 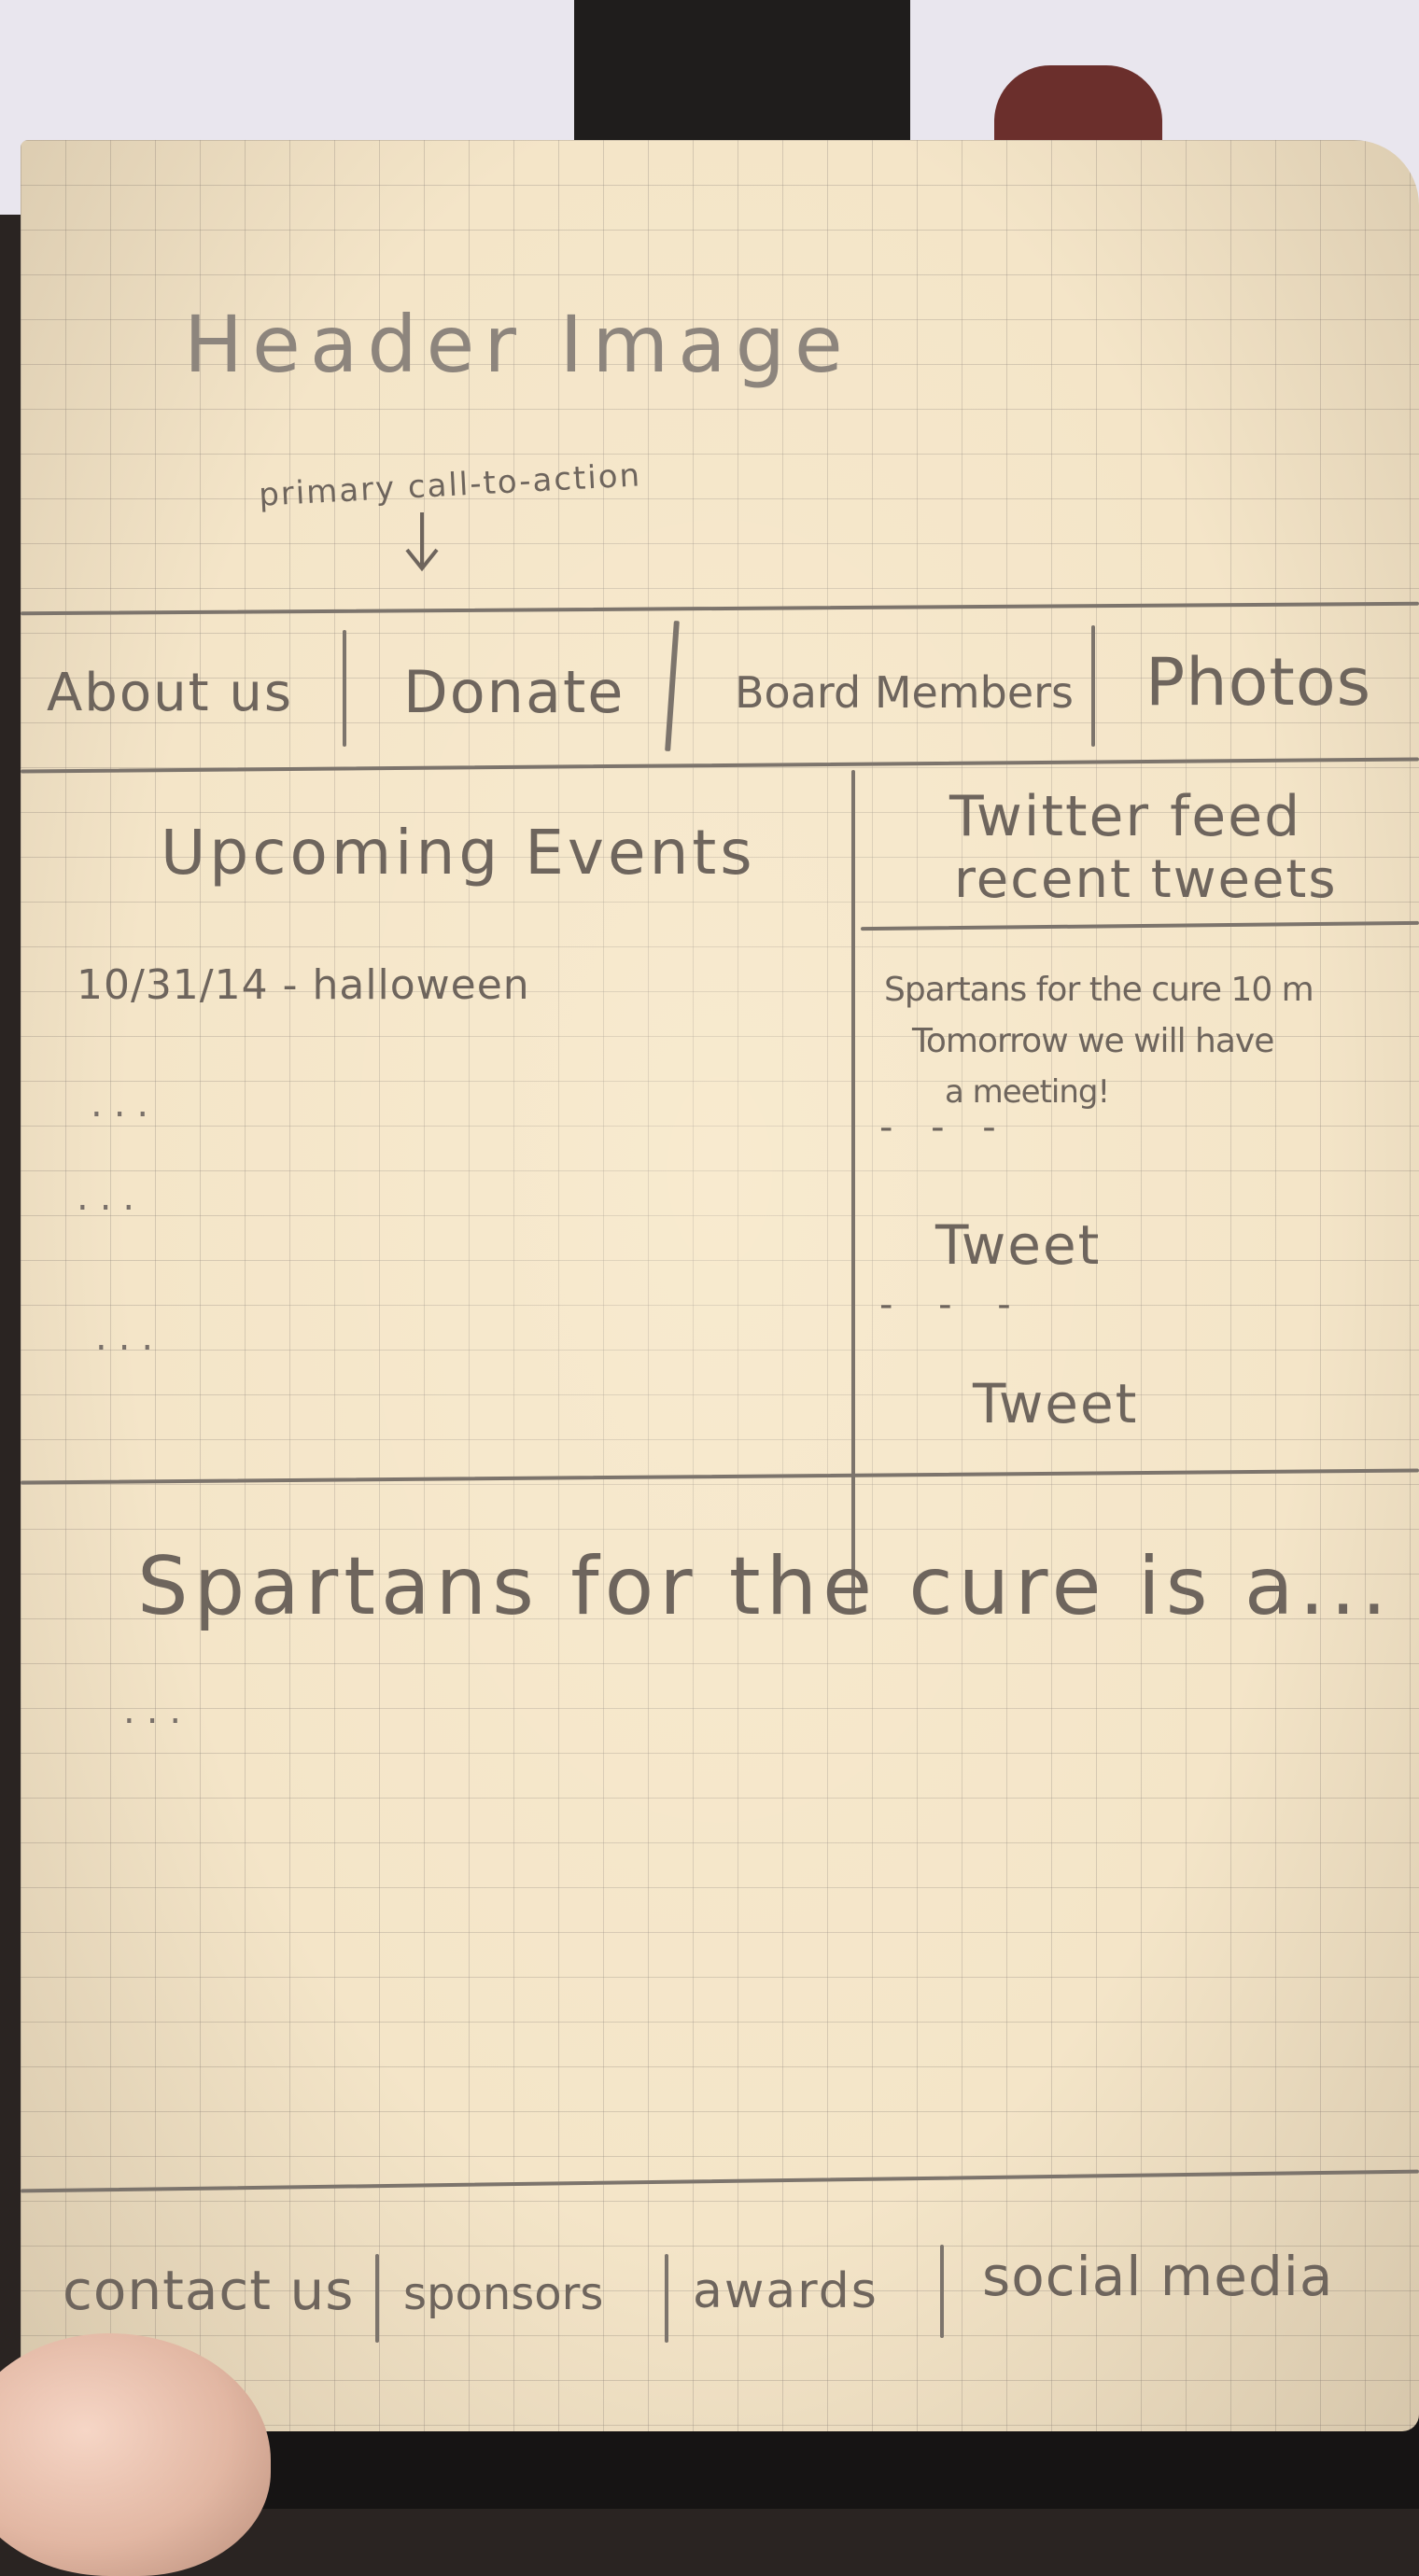 What do you see at coordinates (786, 2291) in the screenshot?
I see `footer-item-awards: awards` at bounding box center [786, 2291].